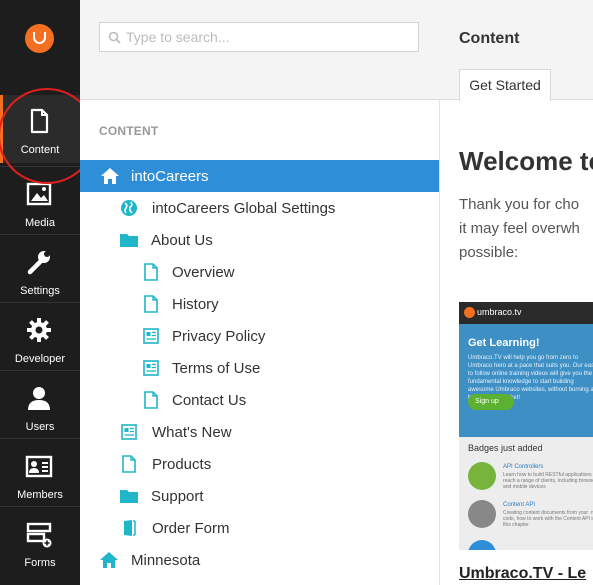 The image size is (593, 585). I want to click on umbraco-tv-logo-icon, so click(469, 312).